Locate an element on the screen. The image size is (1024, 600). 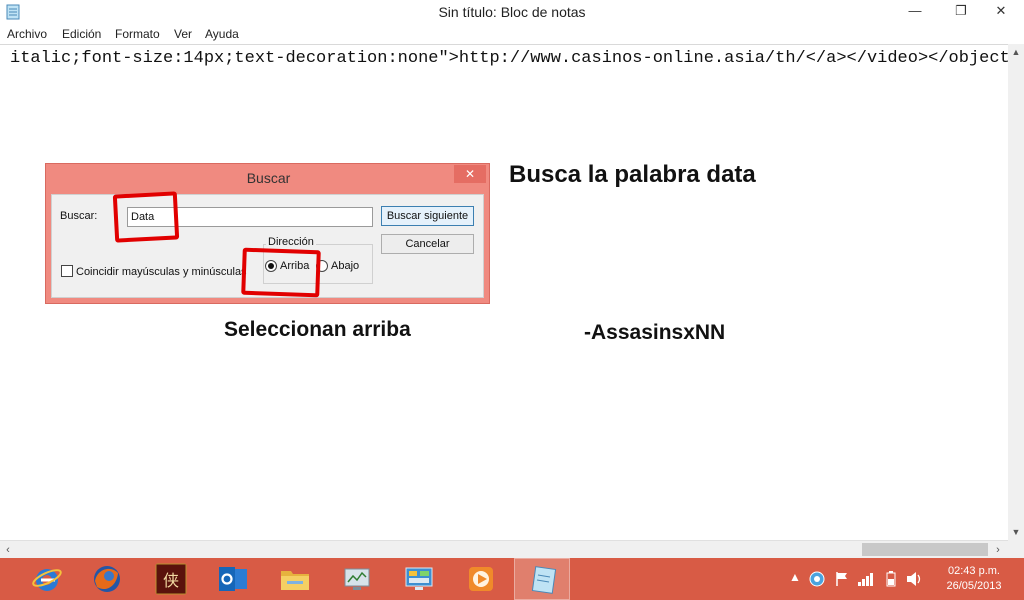
horizontal-scroll-thumb is located at coordinates (925, 549).